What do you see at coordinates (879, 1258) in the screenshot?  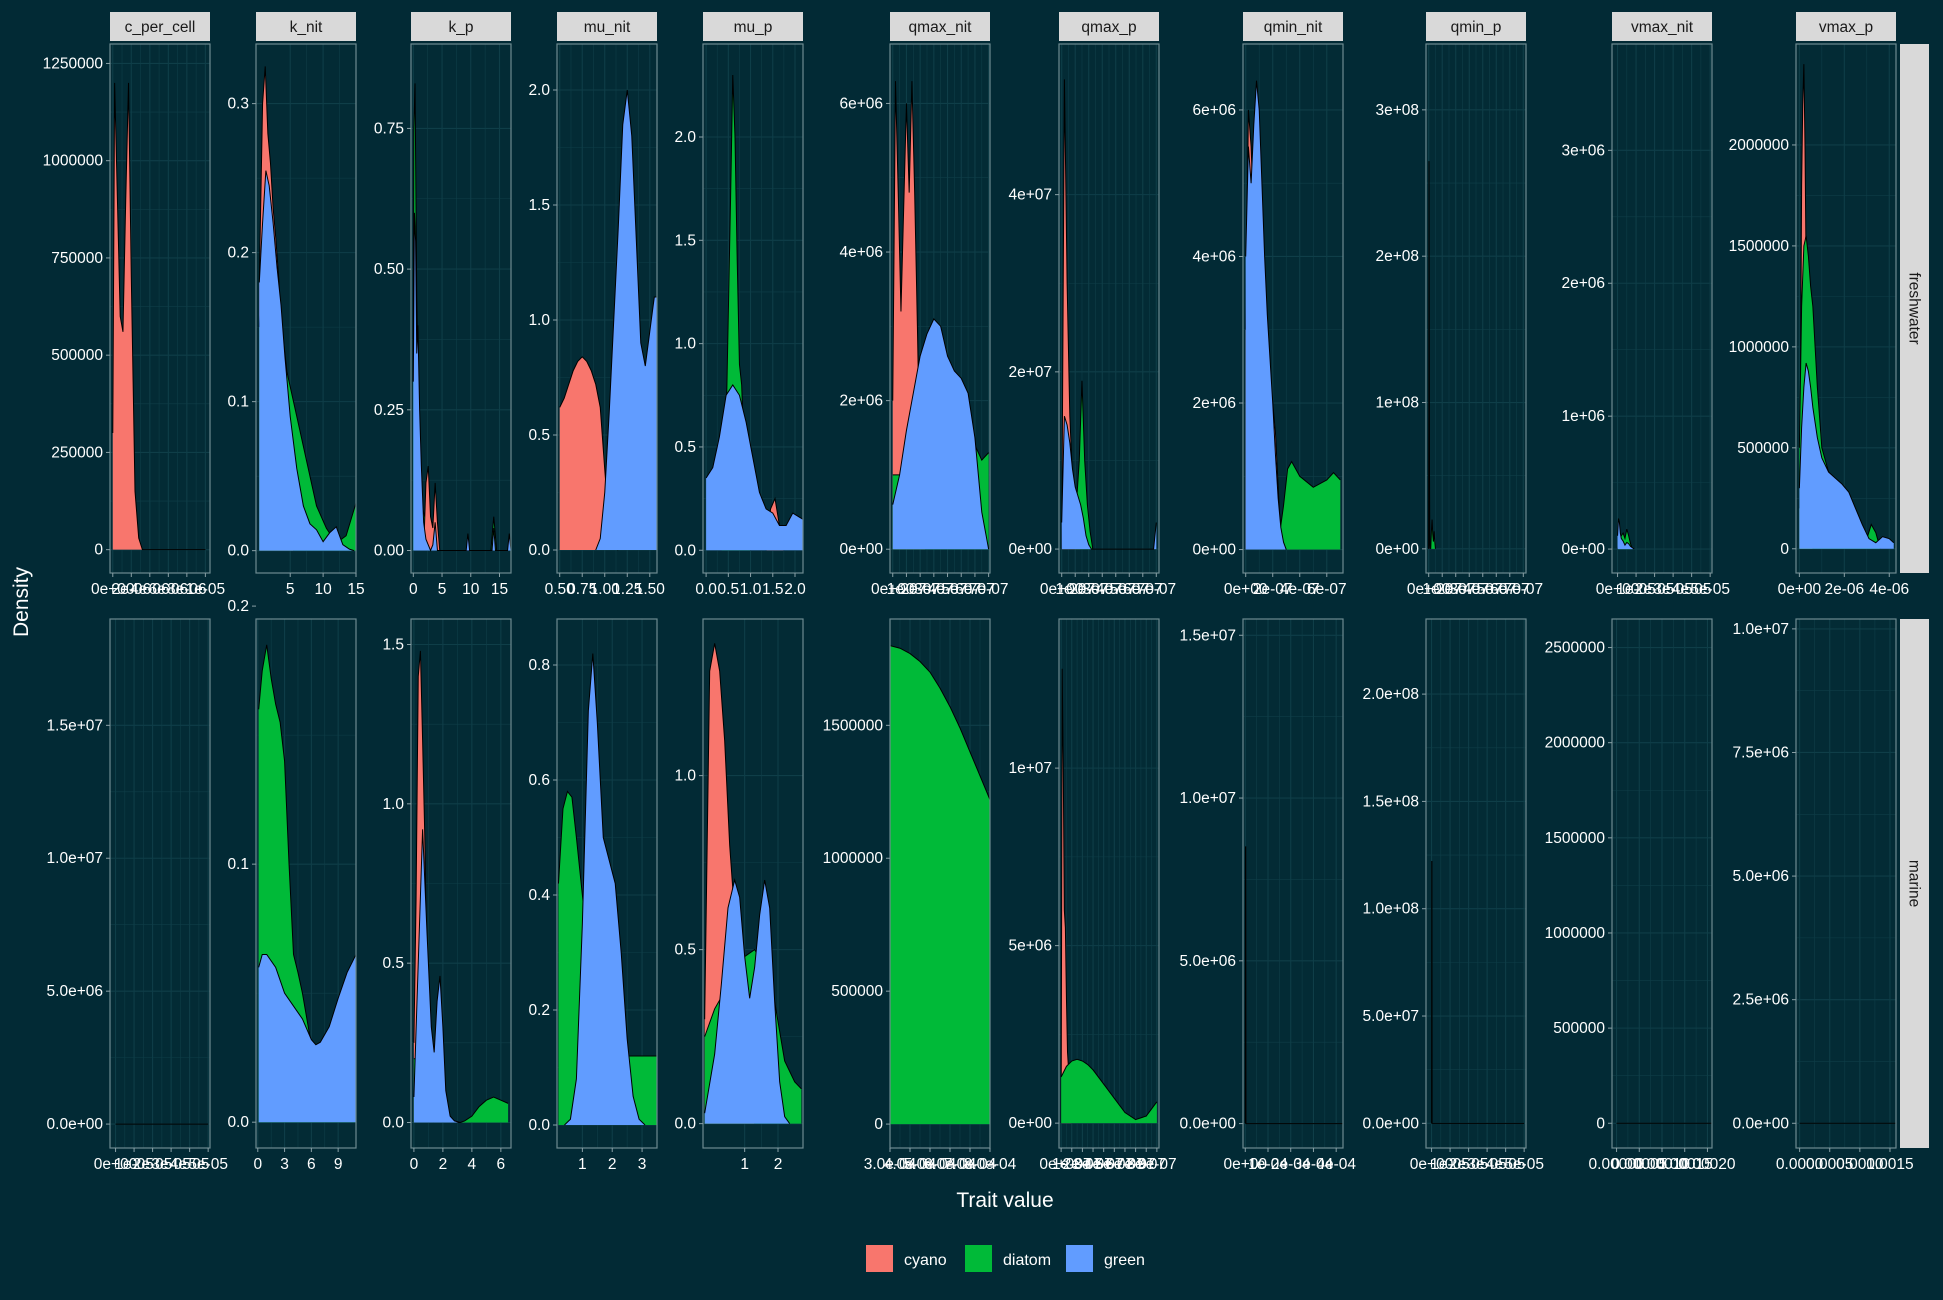 I see `legend-swatch-cyano` at bounding box center [879, 1258].